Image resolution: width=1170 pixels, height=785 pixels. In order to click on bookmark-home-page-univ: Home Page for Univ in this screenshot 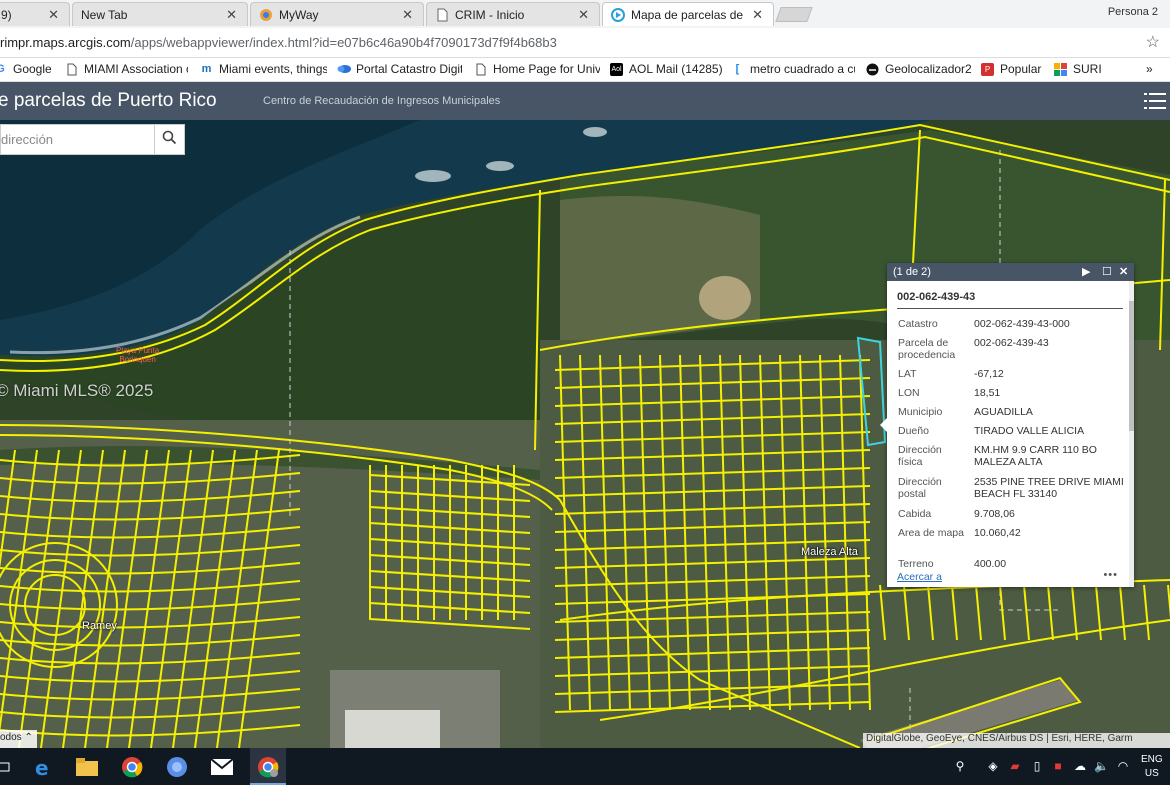, I will do `click(537, 69)`.